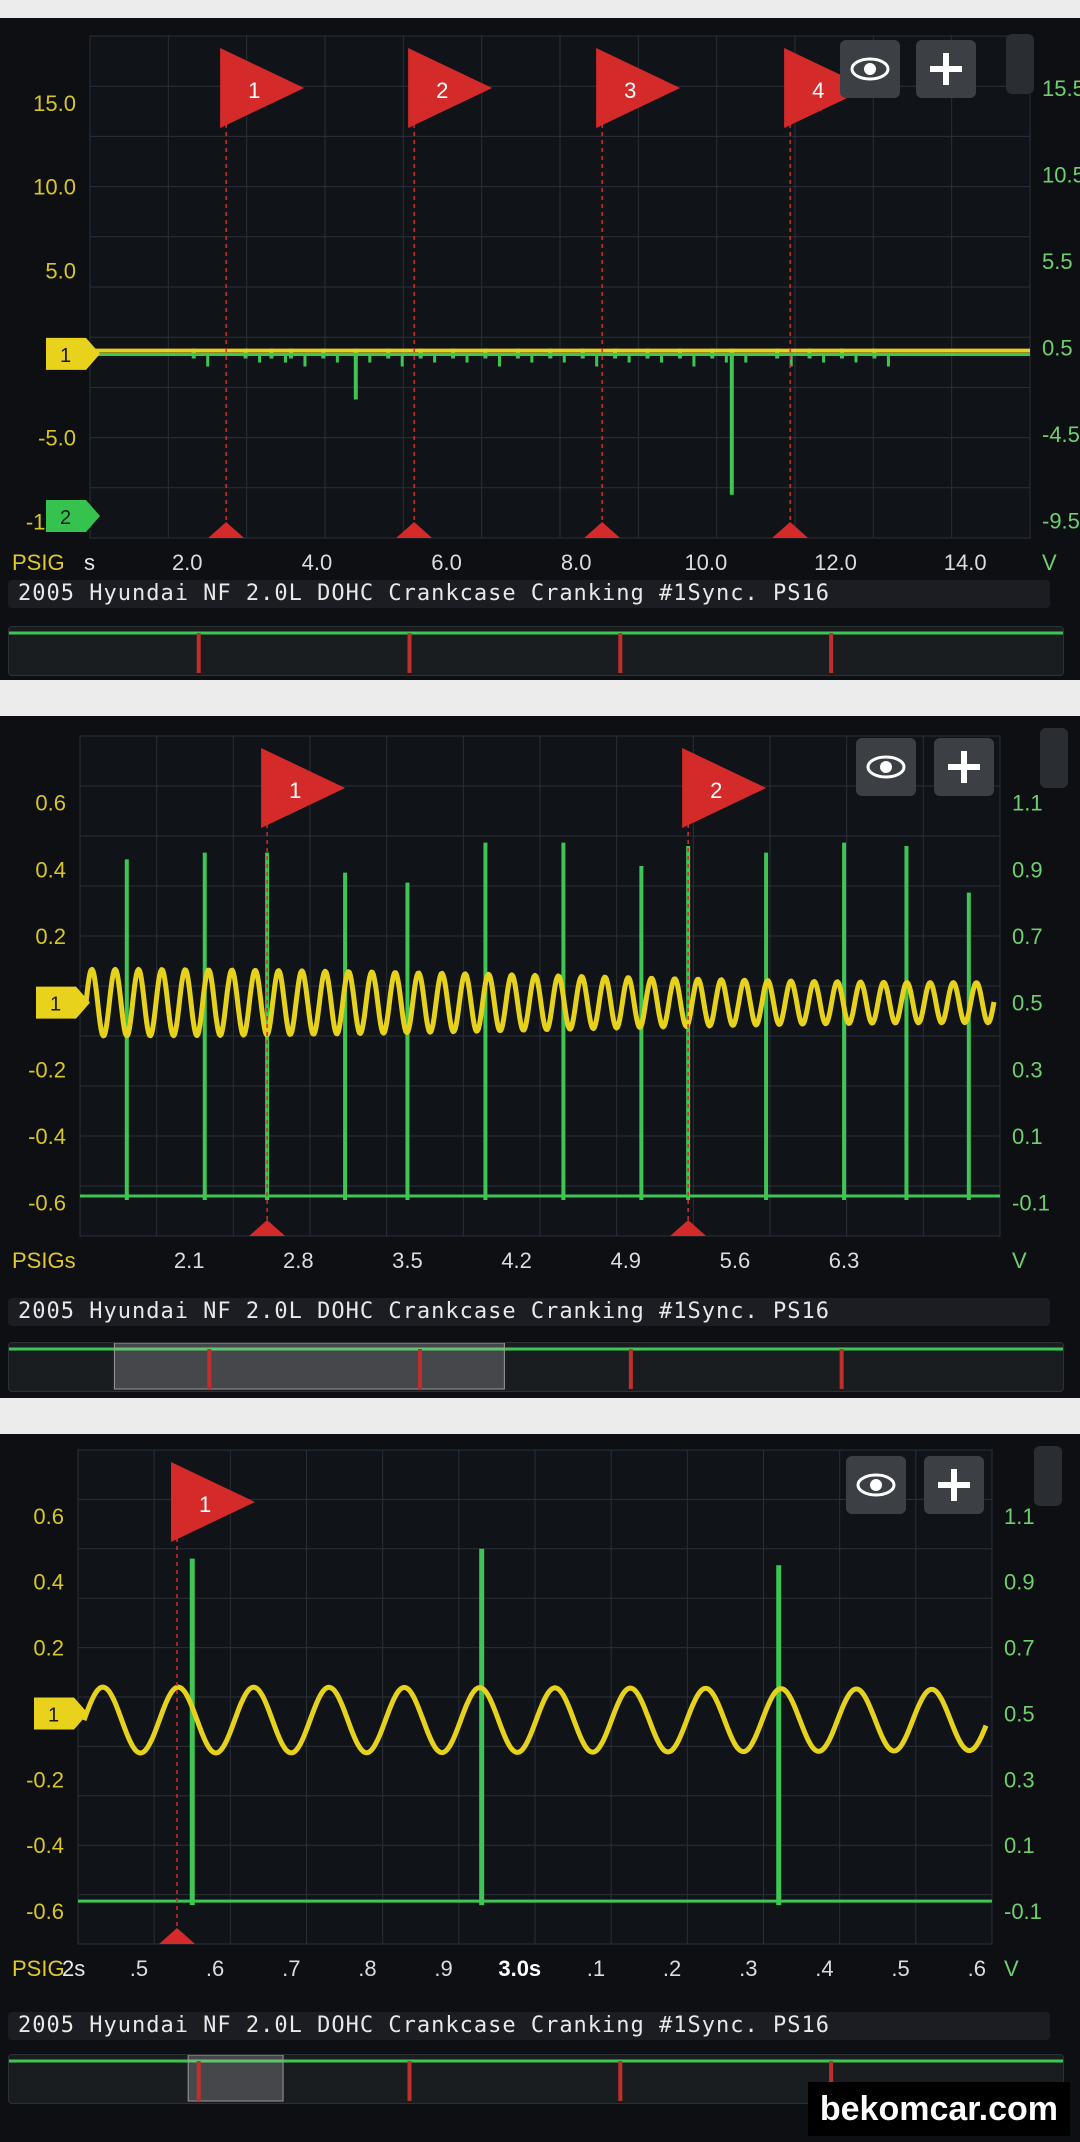  I want to click on x-axis-tick-label: .3, so click(748, 1968).